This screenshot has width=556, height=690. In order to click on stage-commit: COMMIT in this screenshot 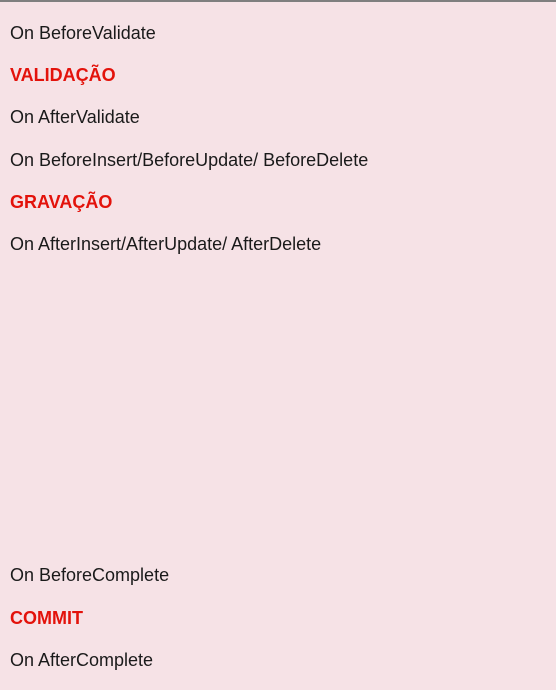, I will do `click(46, 618)`.